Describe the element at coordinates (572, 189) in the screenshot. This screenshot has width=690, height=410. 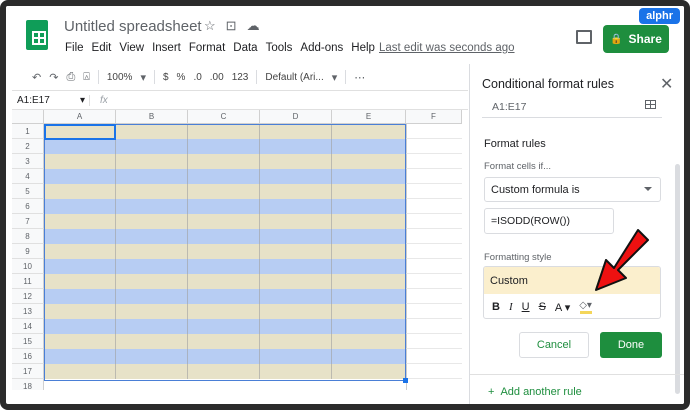
I see `condition-dropdown: Custom formula is` at that location.